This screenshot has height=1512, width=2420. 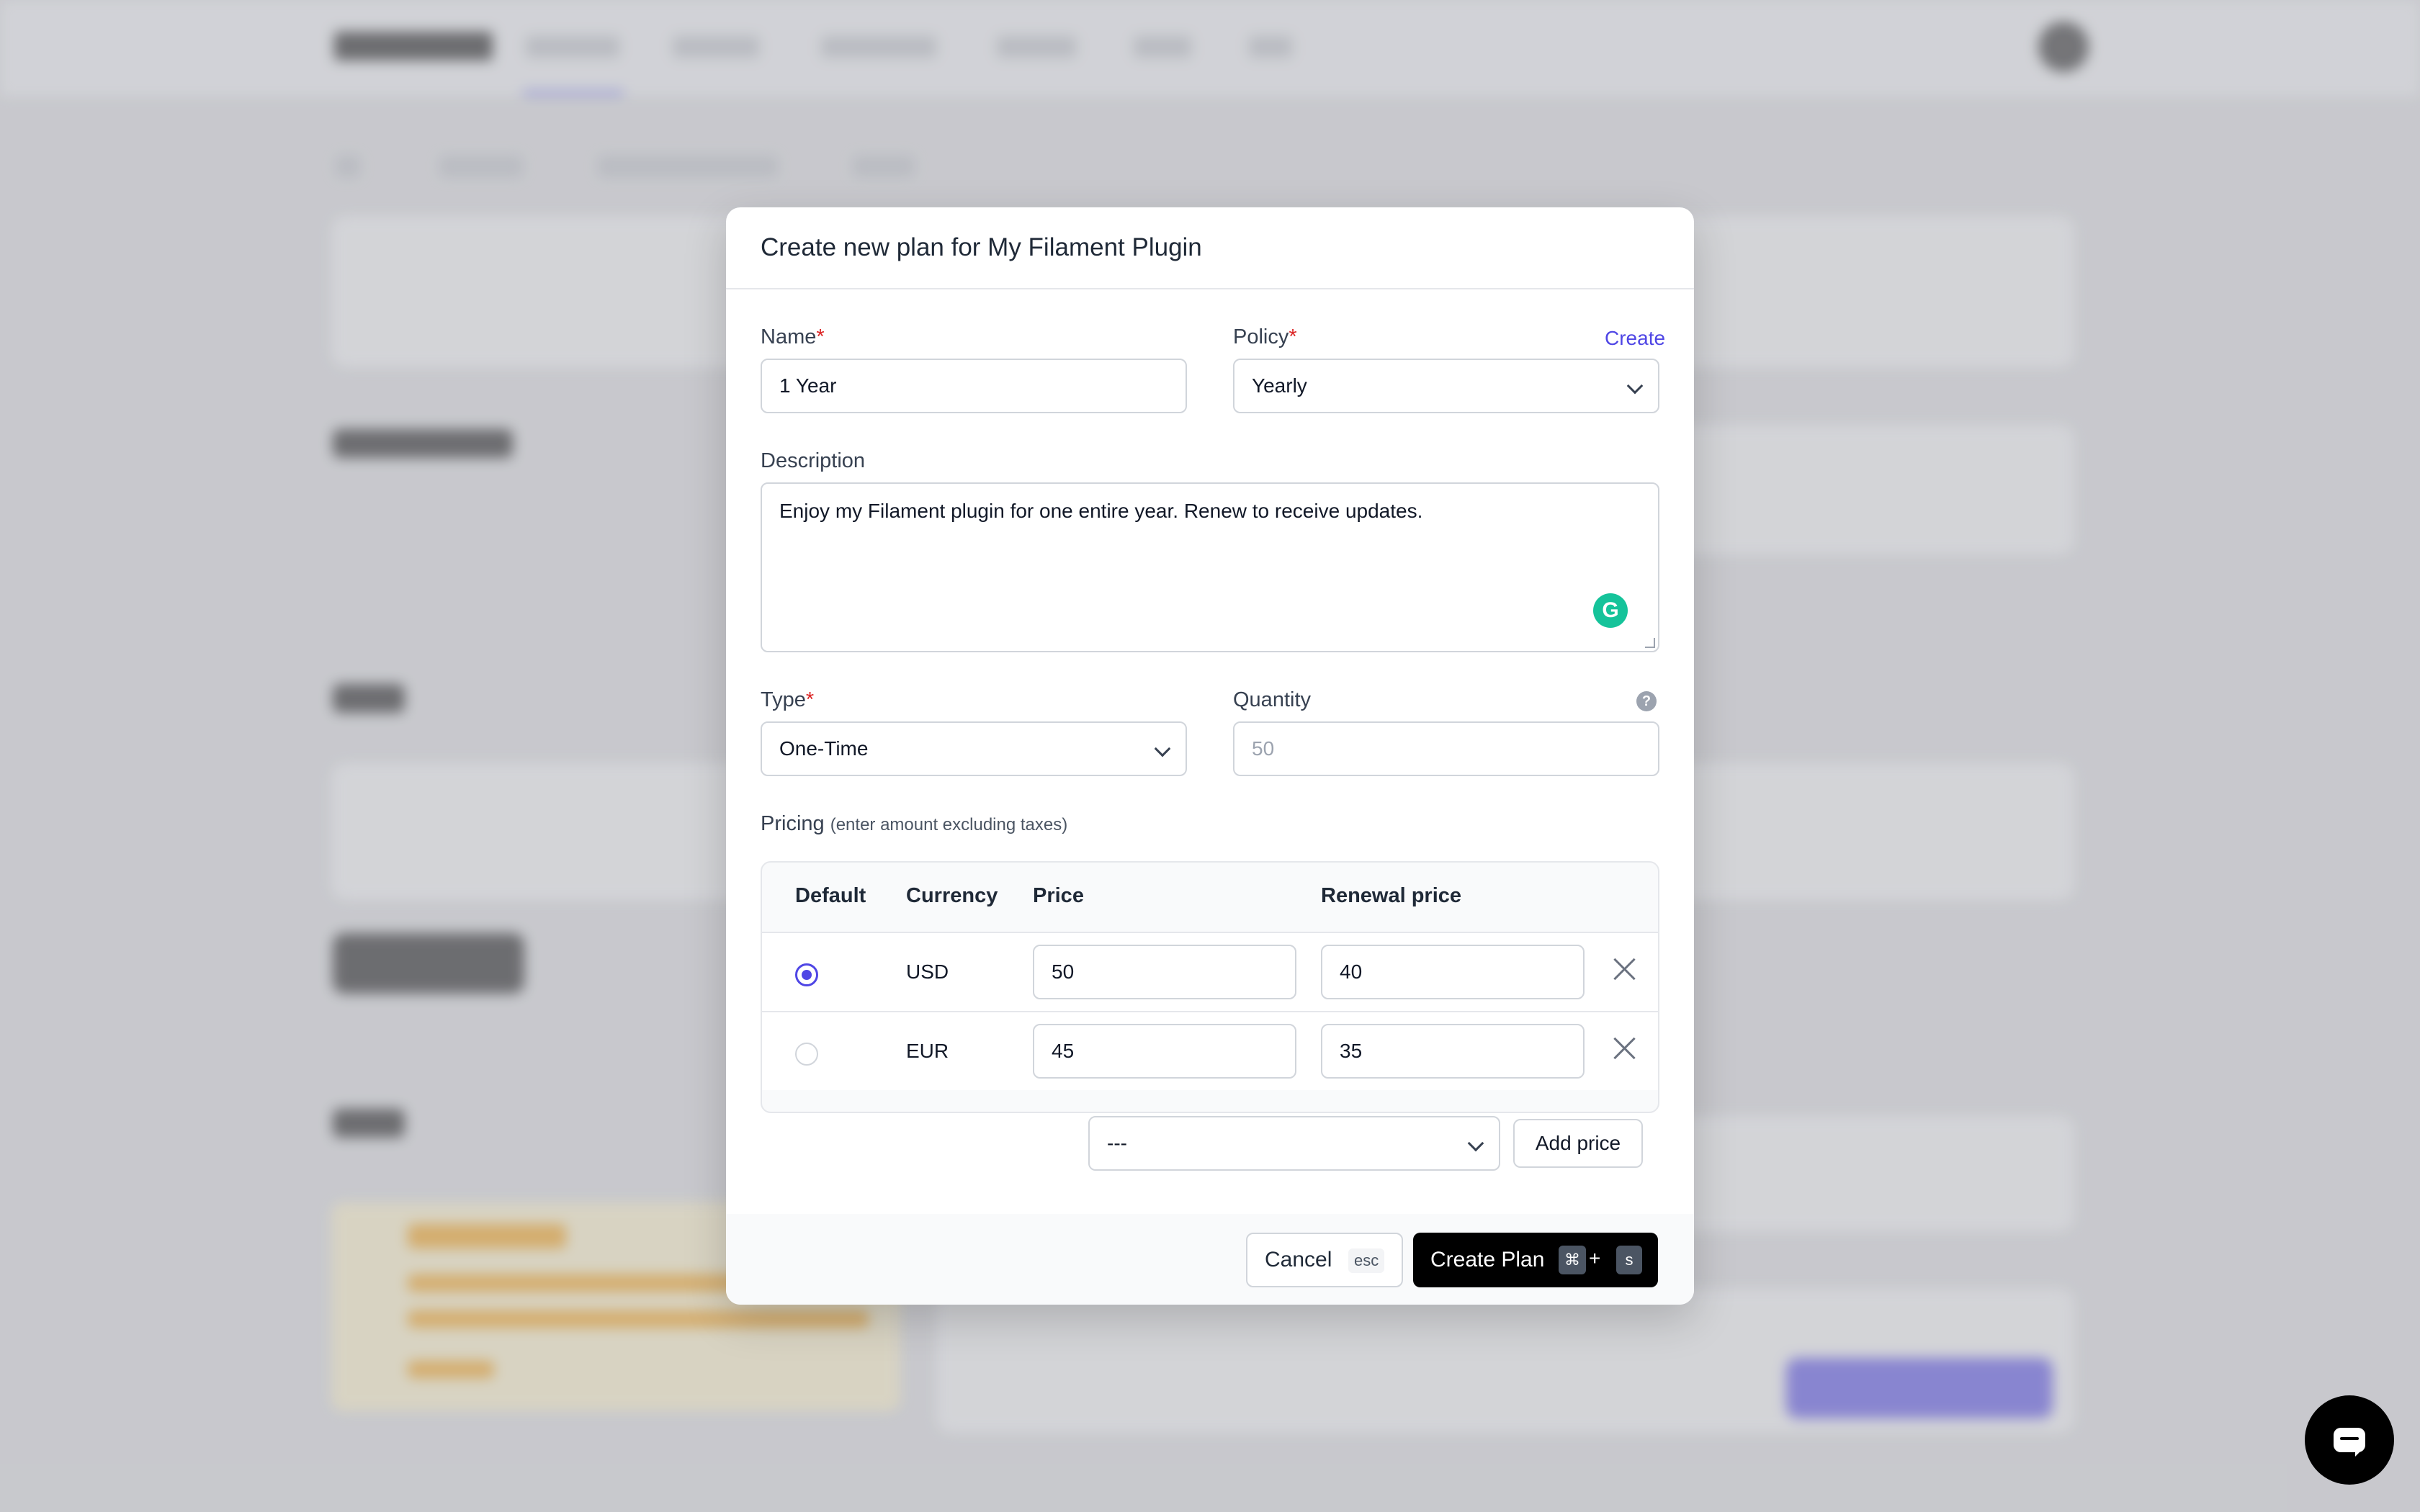 I want to click on quantity-input: 50, so click(x=1446, y=748).